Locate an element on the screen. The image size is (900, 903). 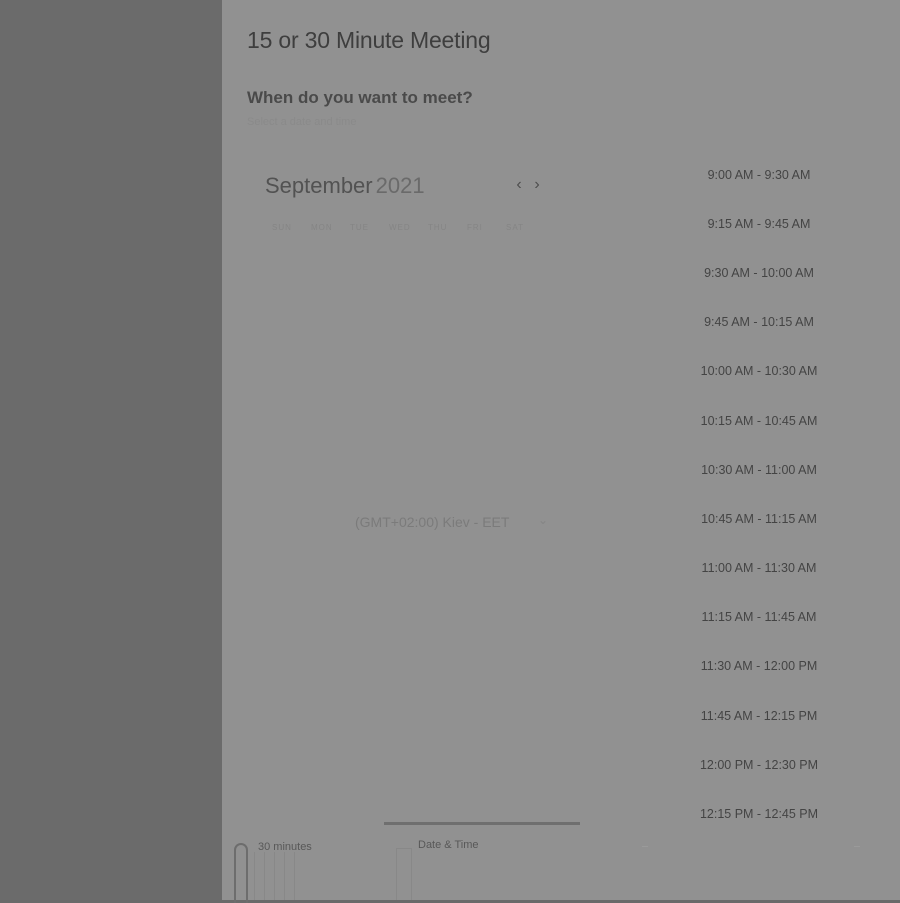
timezone-value: (GMT+02:00) Kiev - EET is located at coordinates (432, 522).